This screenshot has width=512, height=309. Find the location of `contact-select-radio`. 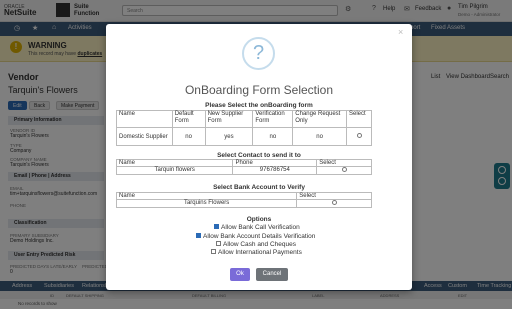

contact-select-radio is located at coordinates (344, 169).